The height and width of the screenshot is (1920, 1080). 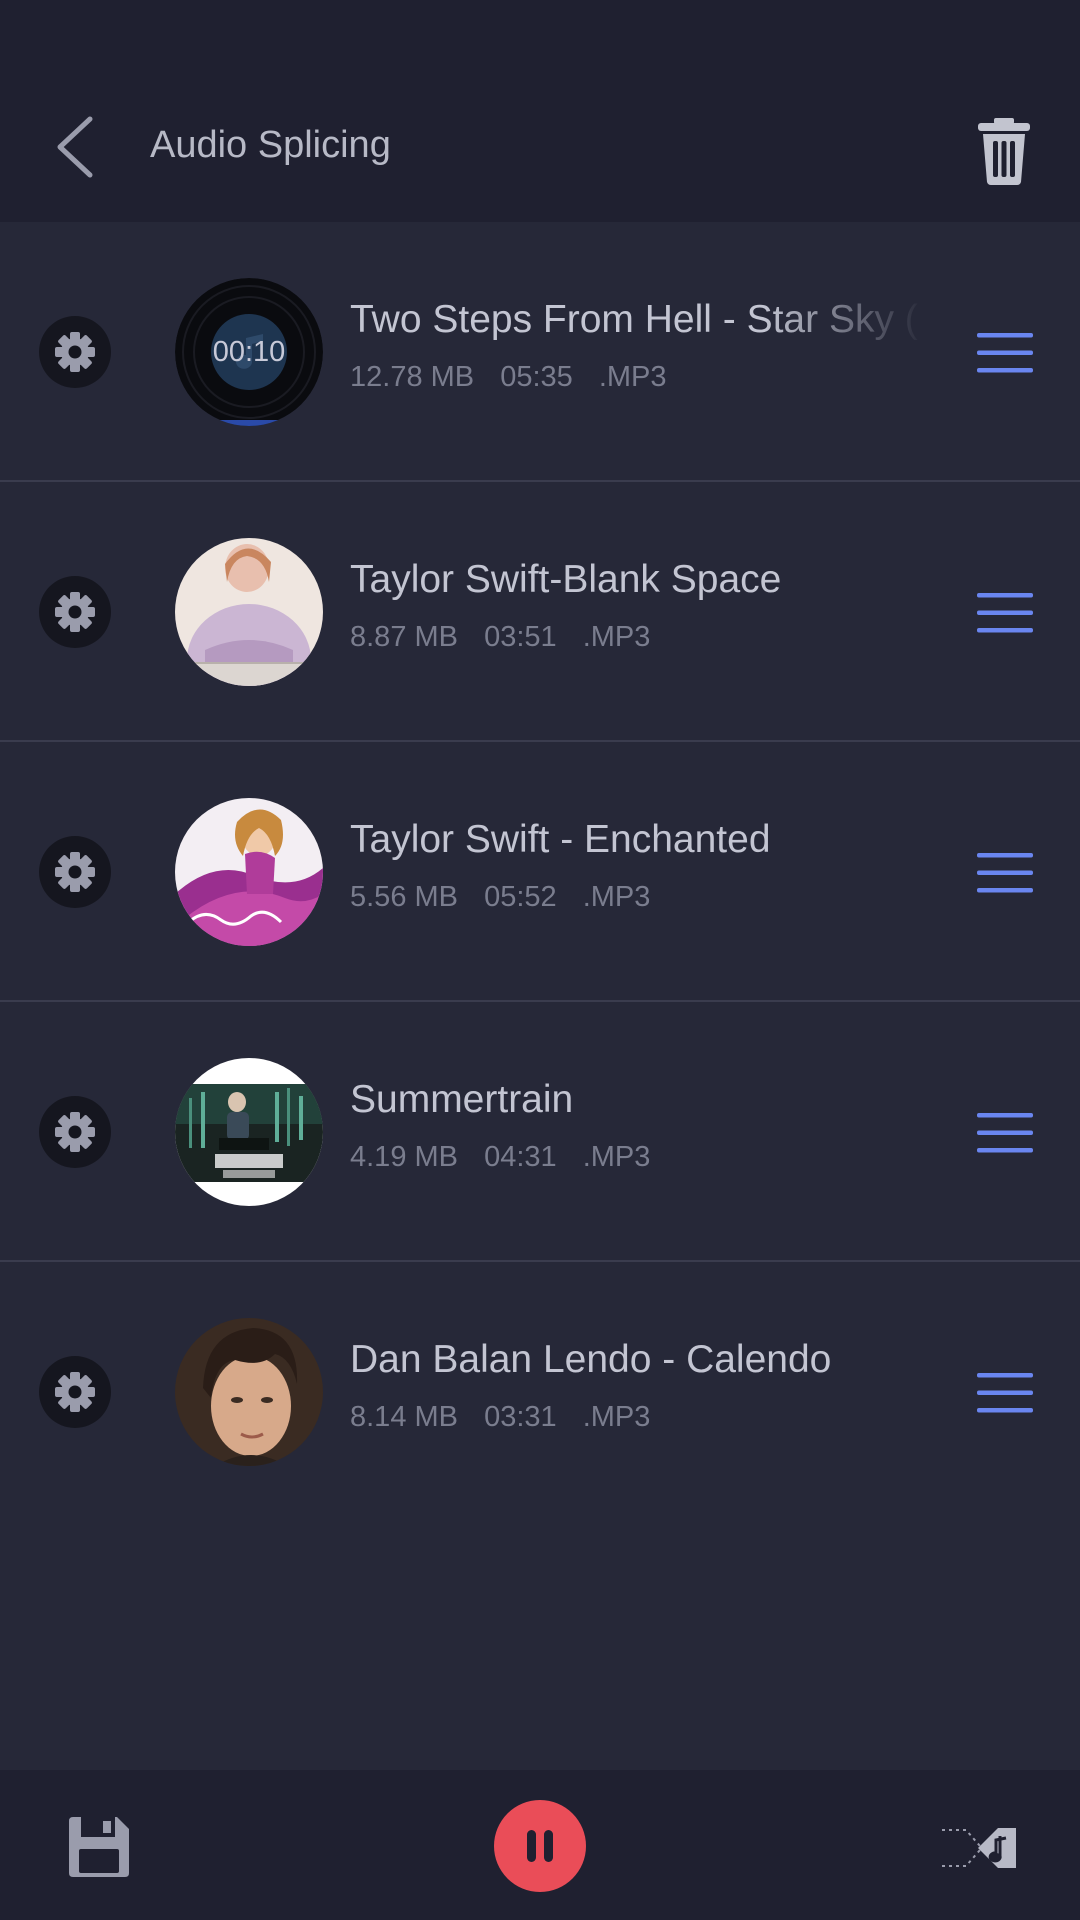 I want to click on track-meta: 12.78 MB 05:35 .MP3, so click(x=517, y=377).